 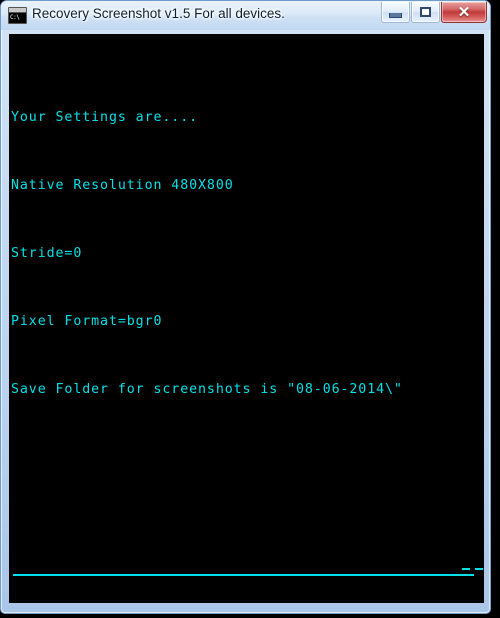 I want to click on restore-button, so click(x=425, y=12).